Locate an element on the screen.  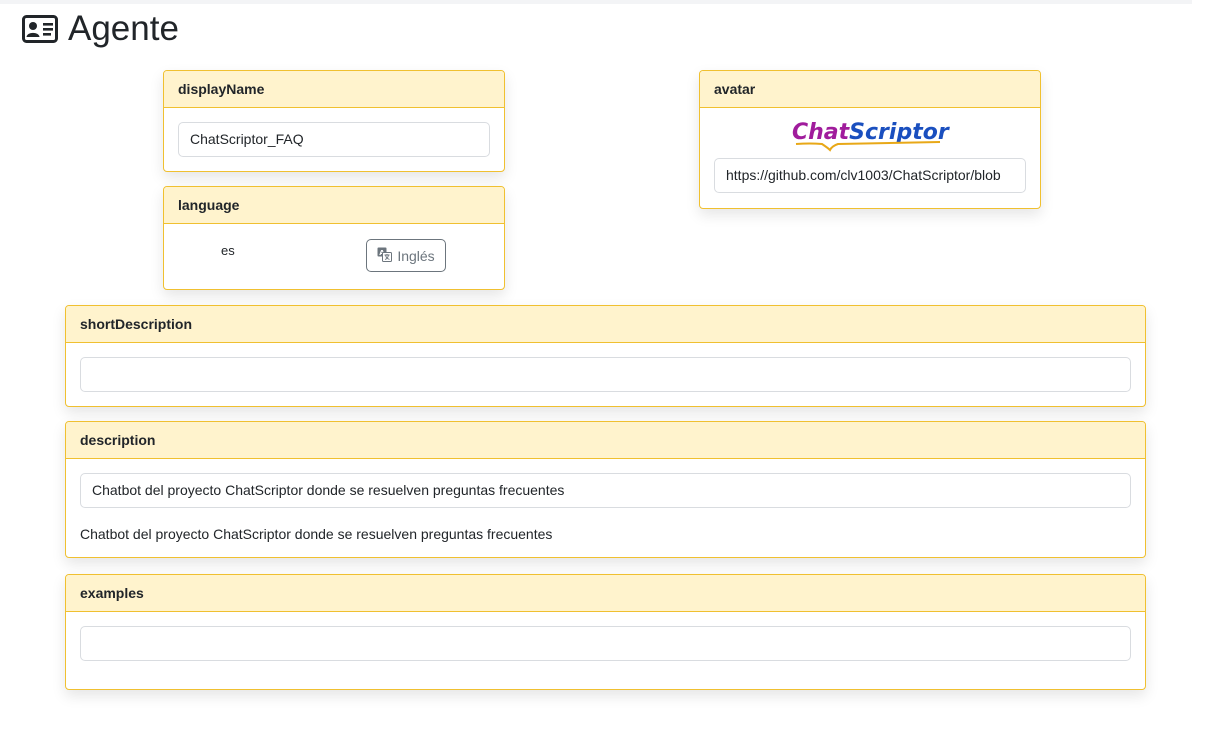
description-header: description is located at coordinates (605, 440).